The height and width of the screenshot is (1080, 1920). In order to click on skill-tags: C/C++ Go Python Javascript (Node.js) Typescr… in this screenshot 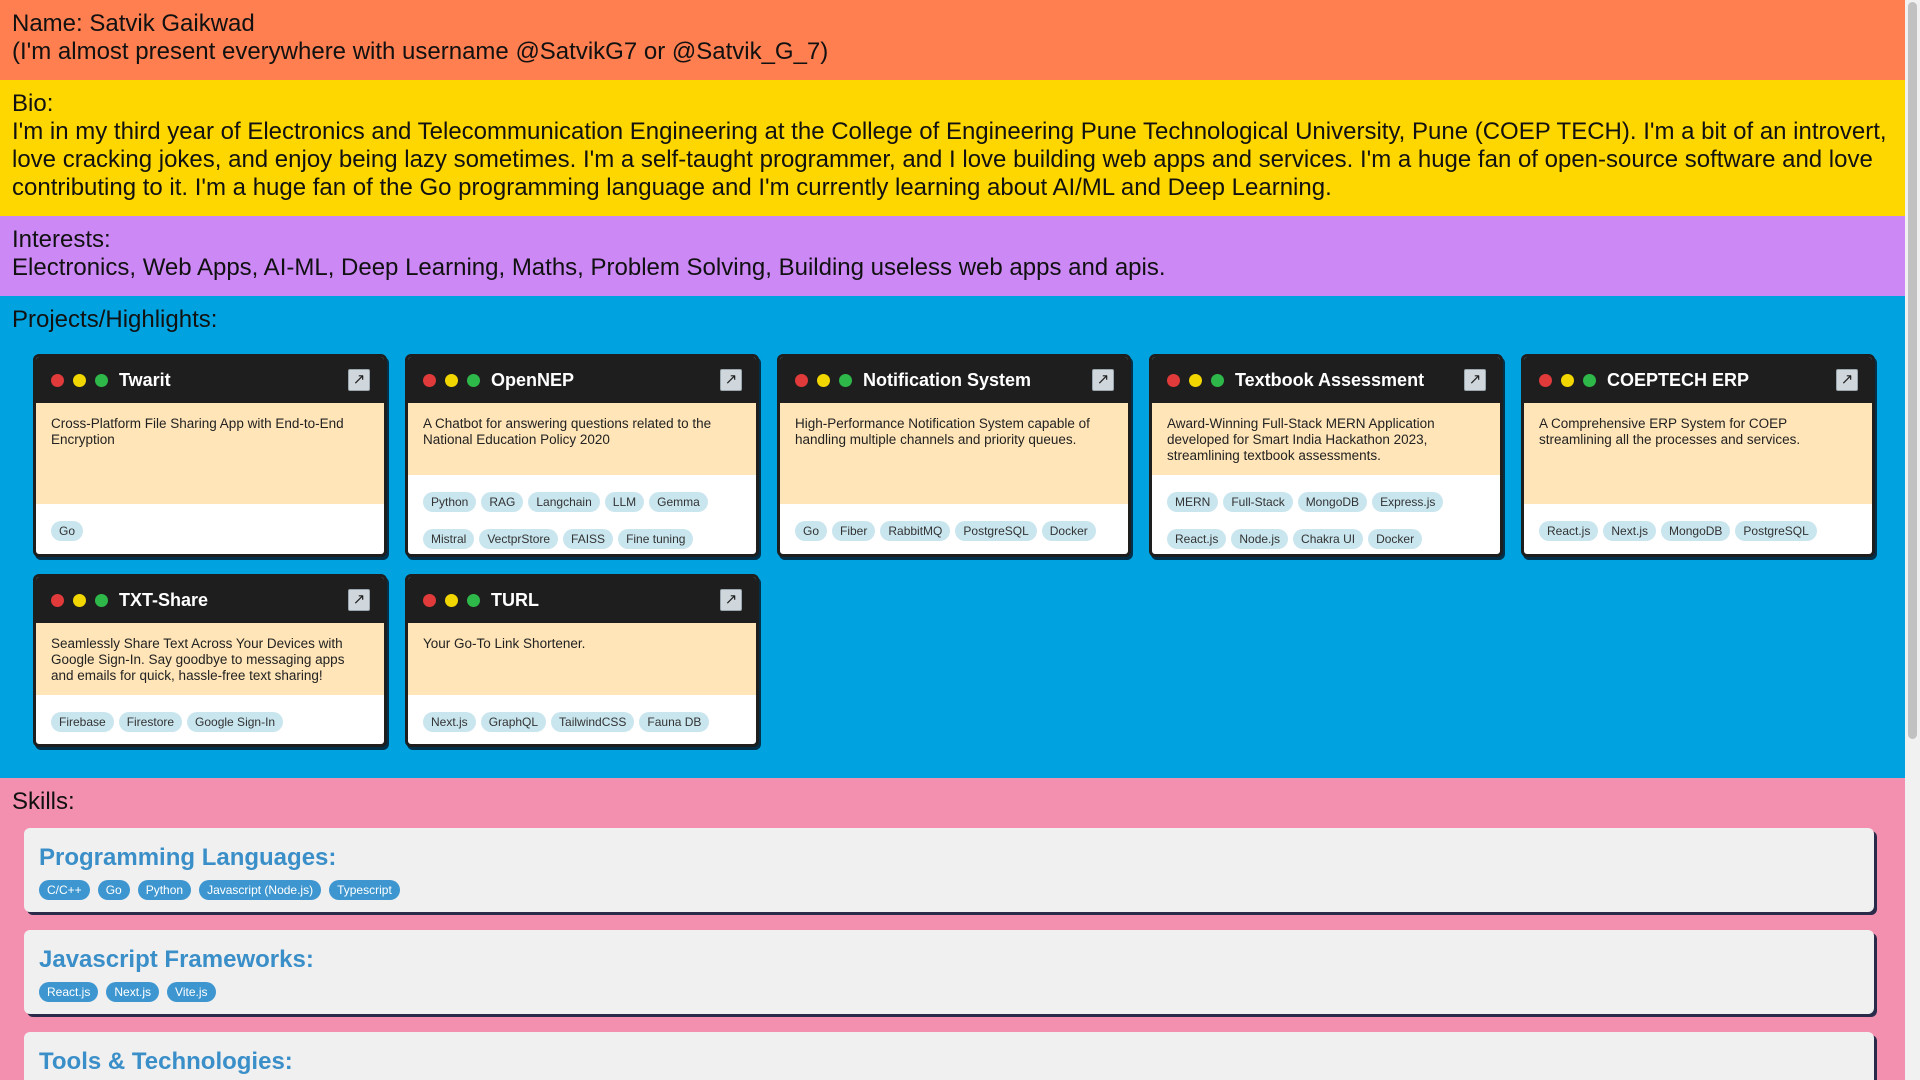, I will do `click(949, 887)`.